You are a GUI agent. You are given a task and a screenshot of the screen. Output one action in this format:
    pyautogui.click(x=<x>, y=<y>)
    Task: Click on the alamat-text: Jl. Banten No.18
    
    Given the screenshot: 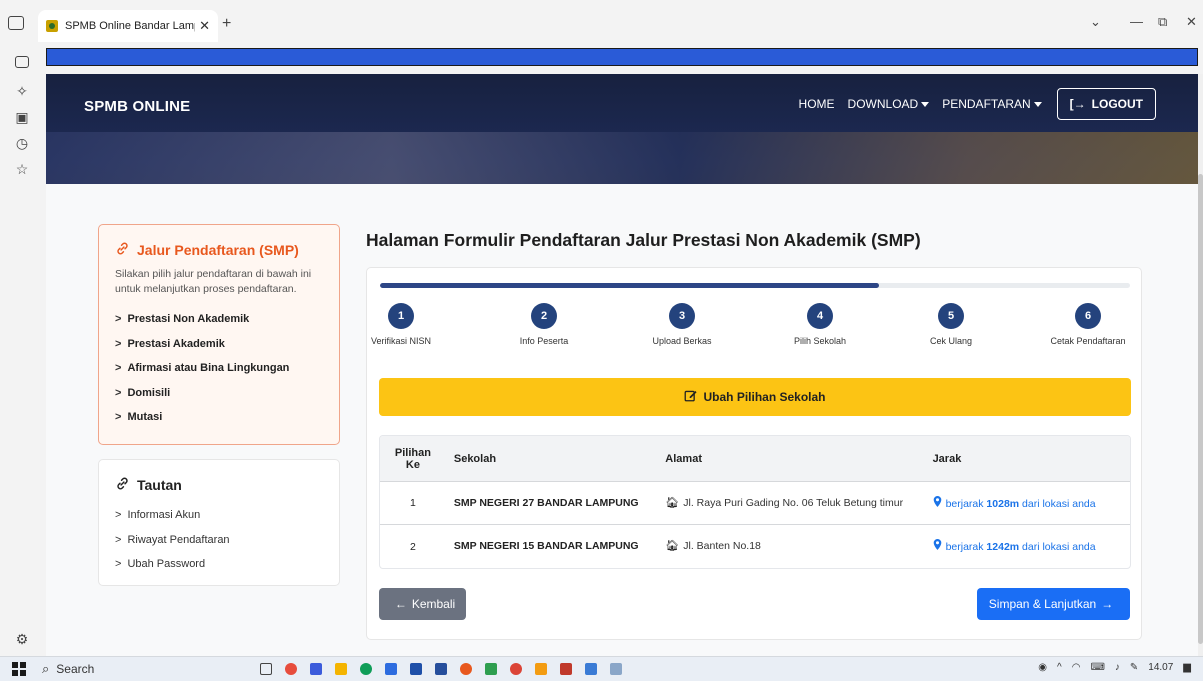 What is the action you would take?
    pyautogui.click(x=722, y=546)
    